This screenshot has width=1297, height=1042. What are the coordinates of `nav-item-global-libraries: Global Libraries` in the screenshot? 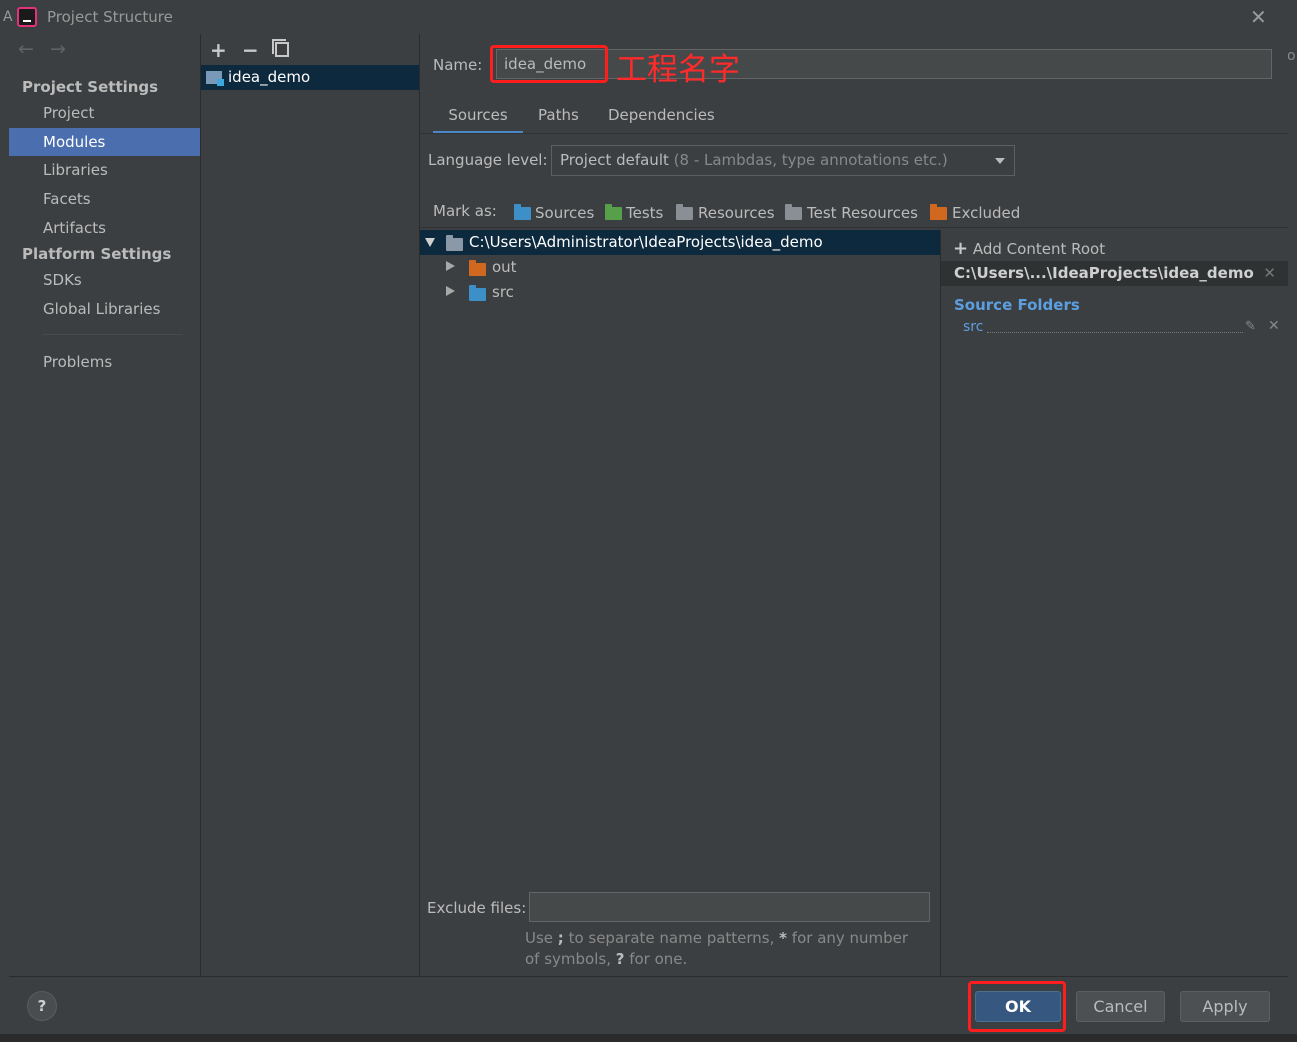 It's located at (104, 309).